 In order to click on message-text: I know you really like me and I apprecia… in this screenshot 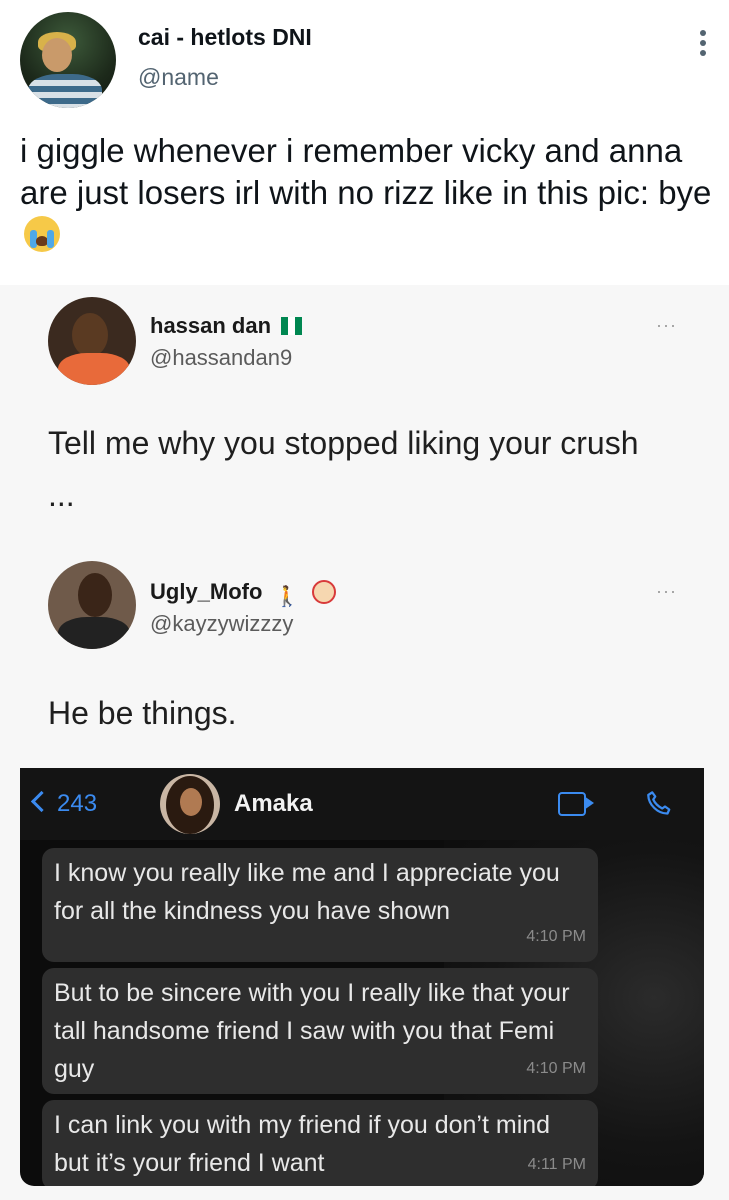, I will do `click(307, 892)`.